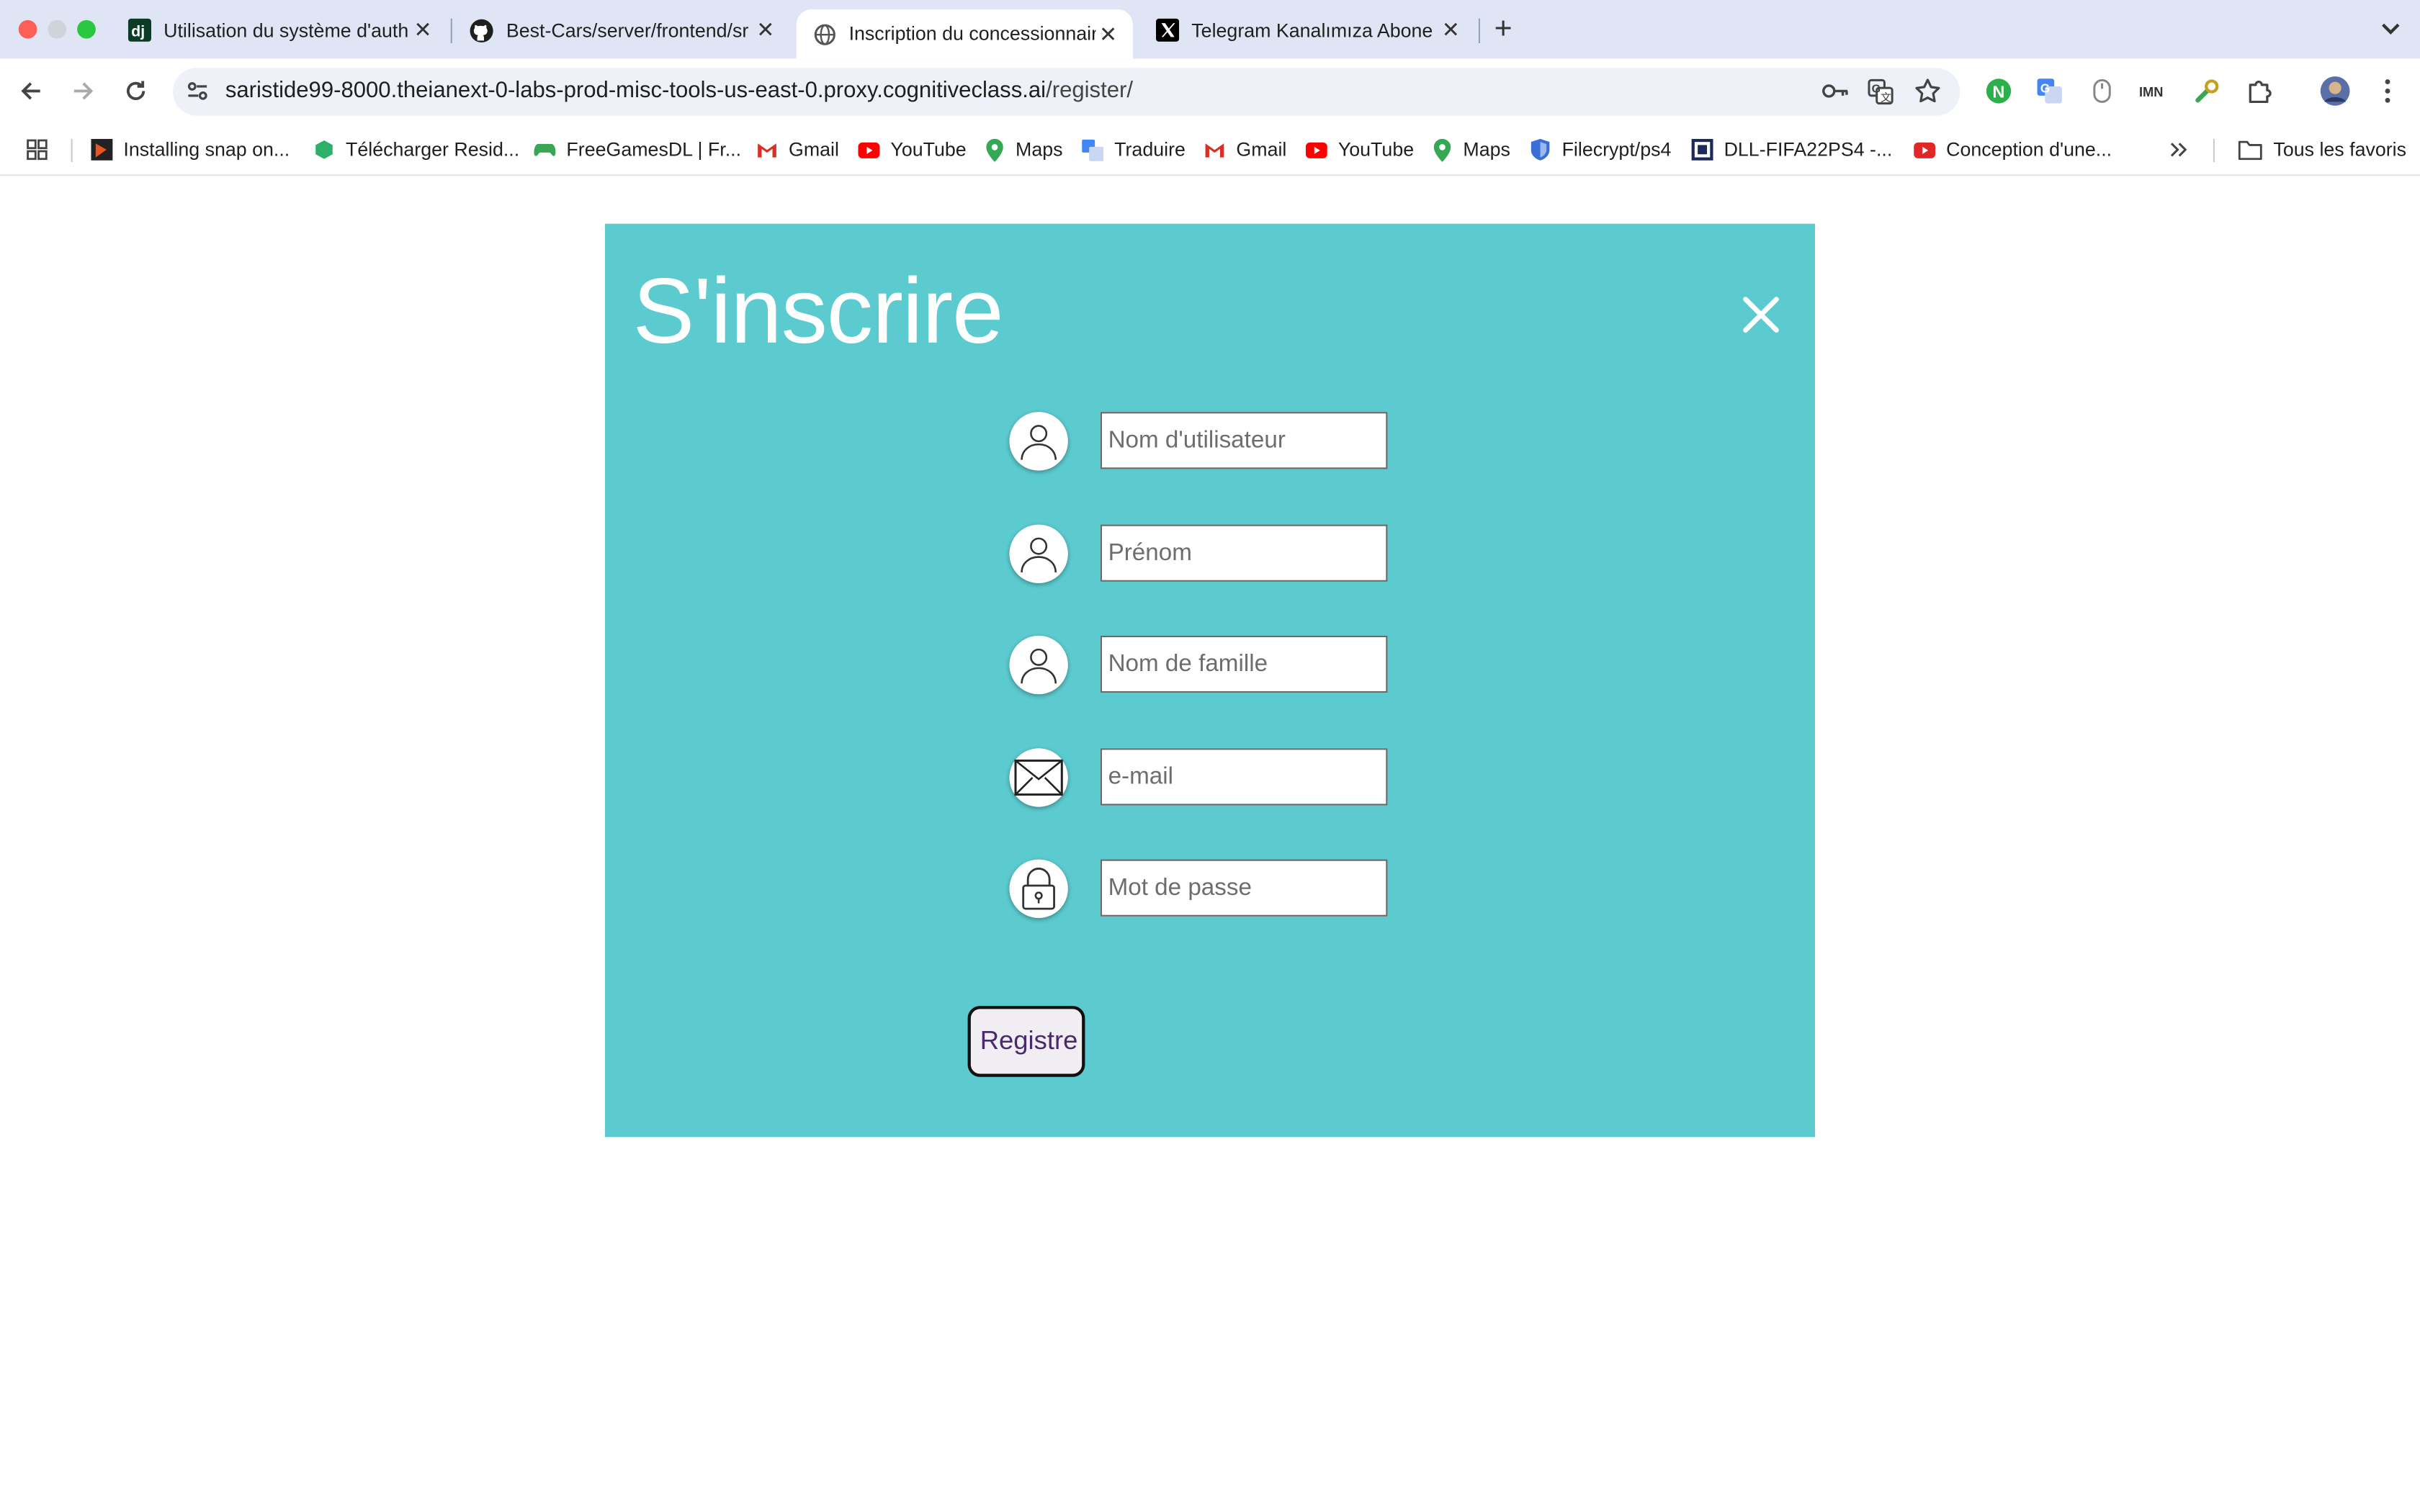 The image size is (2420, 1512). I want to click on extension-translate-icon: G, so click(2049, 91).